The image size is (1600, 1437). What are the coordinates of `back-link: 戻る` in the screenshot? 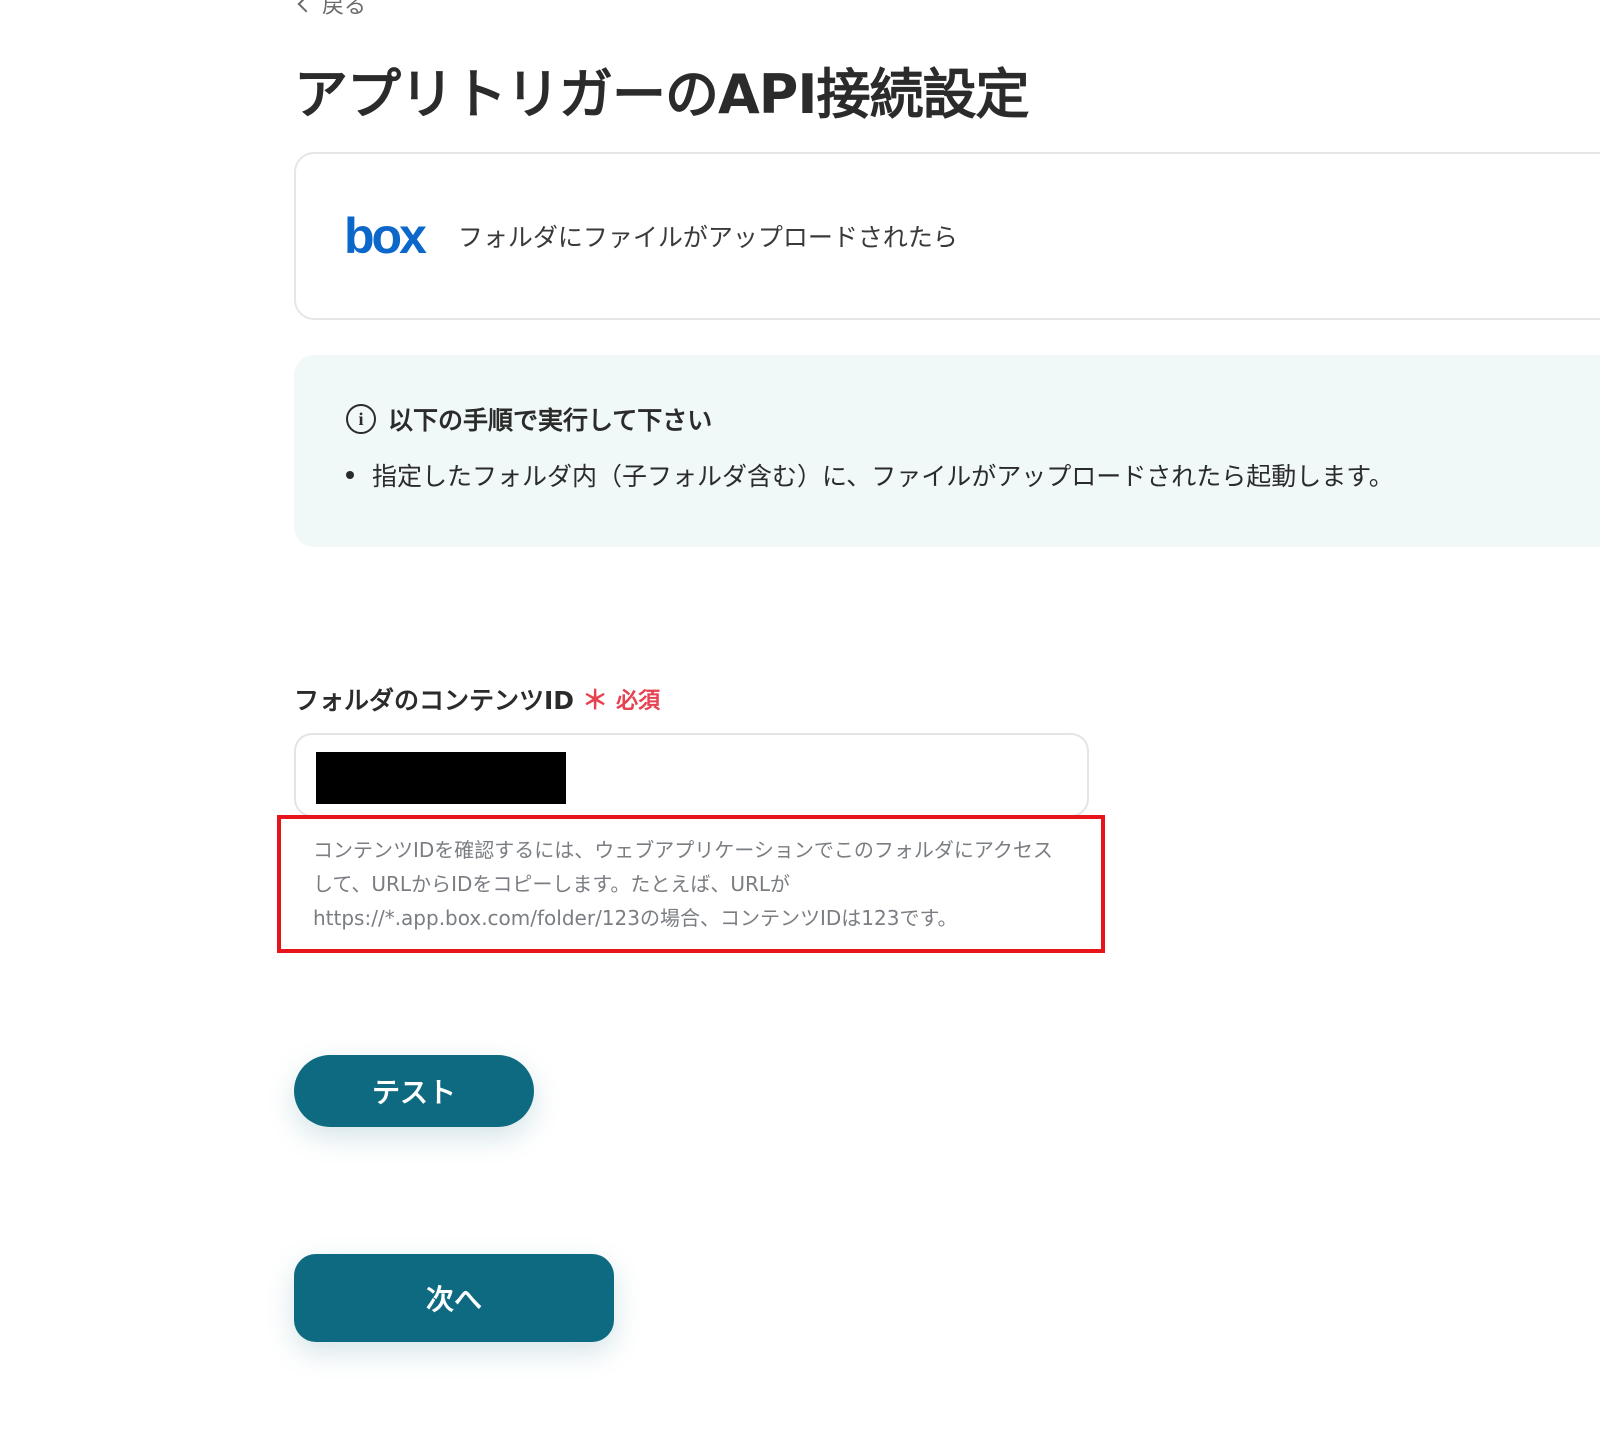 It's located at (332, 10).